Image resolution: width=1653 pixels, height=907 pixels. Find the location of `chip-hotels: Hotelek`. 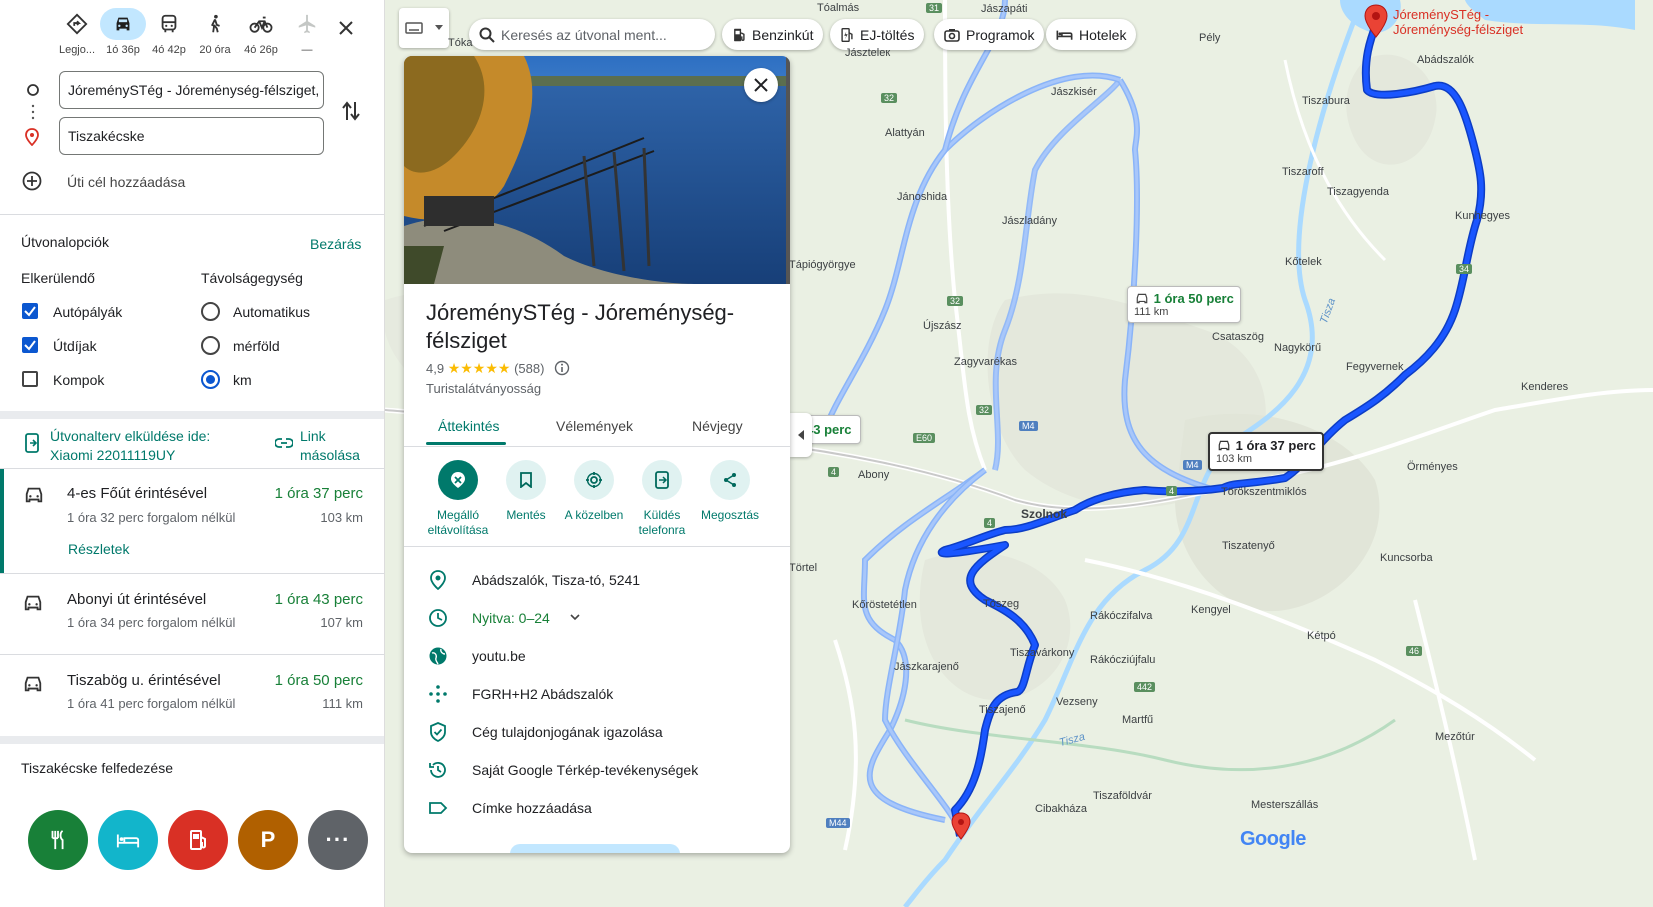

chip-hotels: Hotelek is located at coordinates (1091, 34).